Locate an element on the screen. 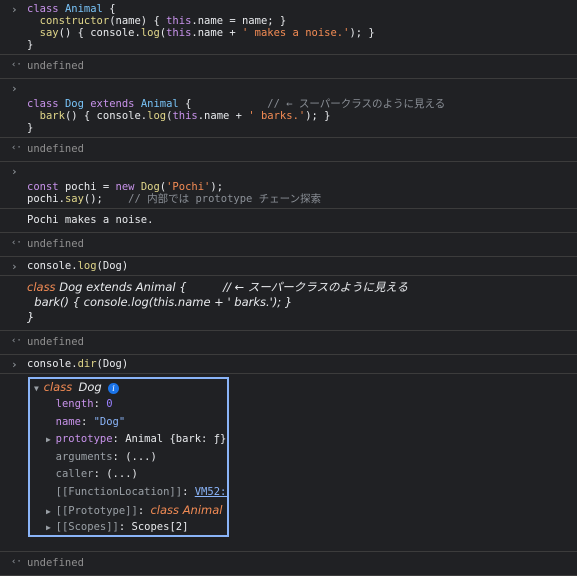 The image size is (577, 576). property-key: prototype is located at coordinates (84, 439).